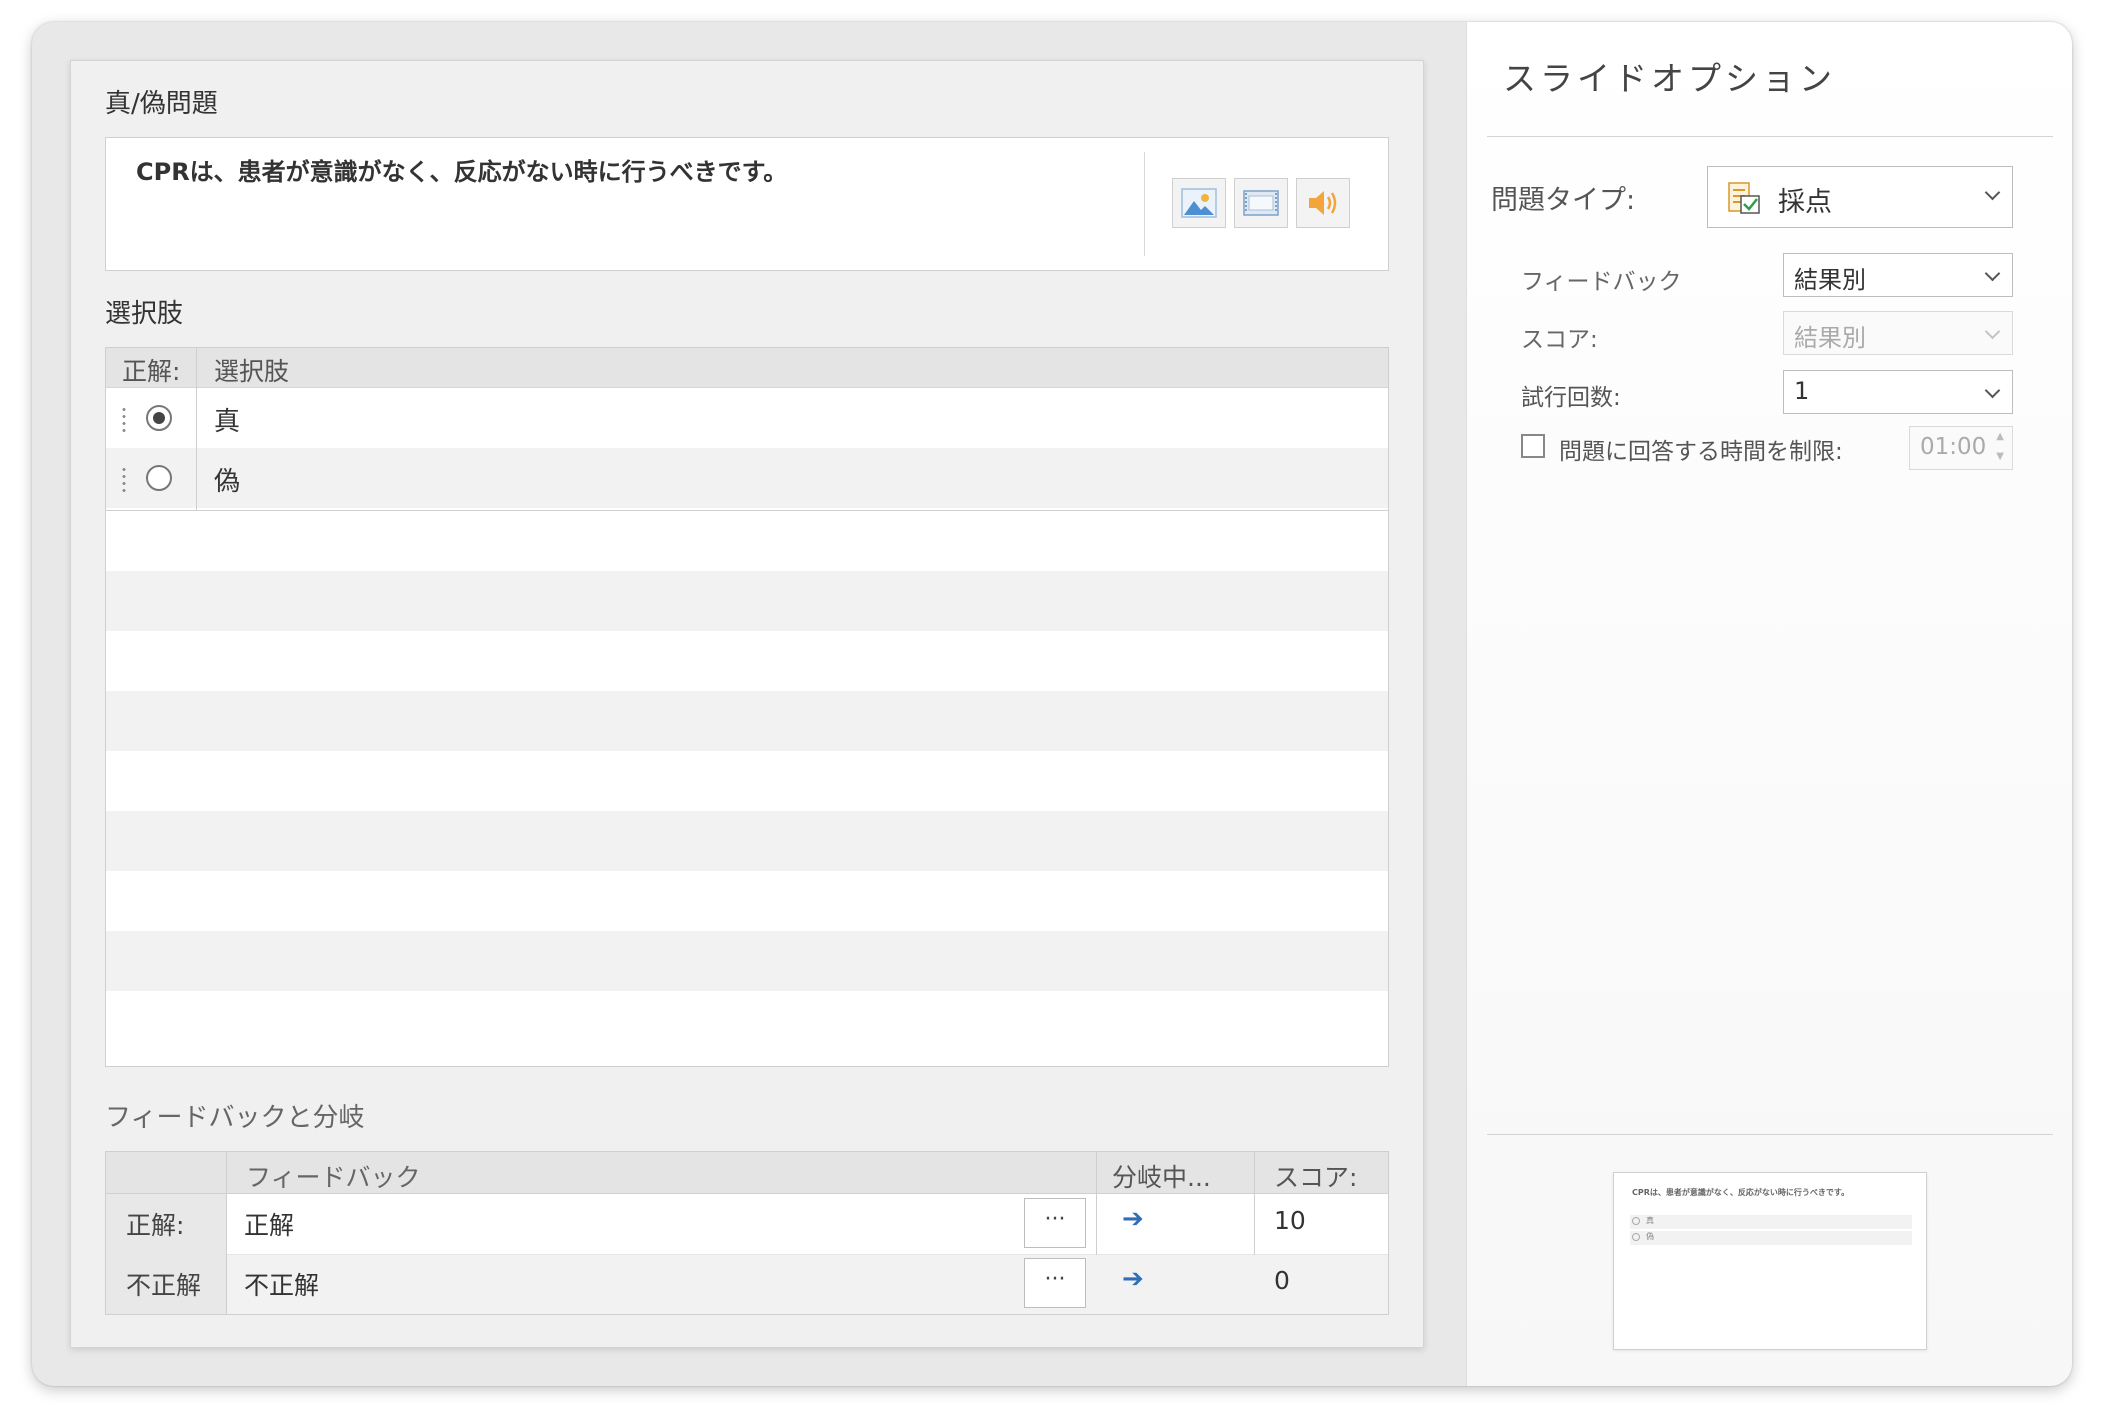 The image size is (2104, 1426). Describe the element at coordinates (227, 479) in the screenshot. I see `choice-label: 偽` at that location.